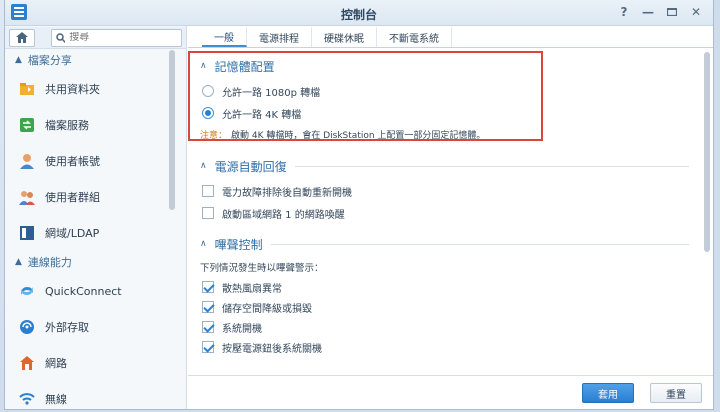 The width and height of the screenshot is (720, 412). Describe the element at coordinates (61, 37) in the screenshot. I see `search-icon` at that location.